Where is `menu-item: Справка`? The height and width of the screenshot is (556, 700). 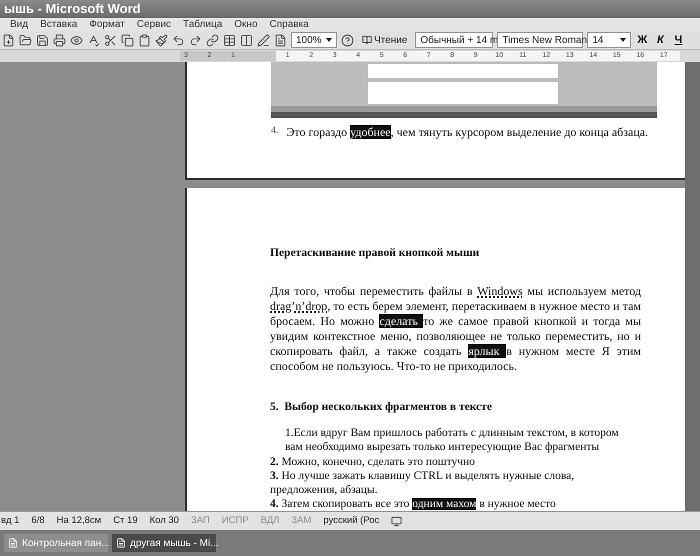 menu-item: Справка is located at coordinates (289, 24).